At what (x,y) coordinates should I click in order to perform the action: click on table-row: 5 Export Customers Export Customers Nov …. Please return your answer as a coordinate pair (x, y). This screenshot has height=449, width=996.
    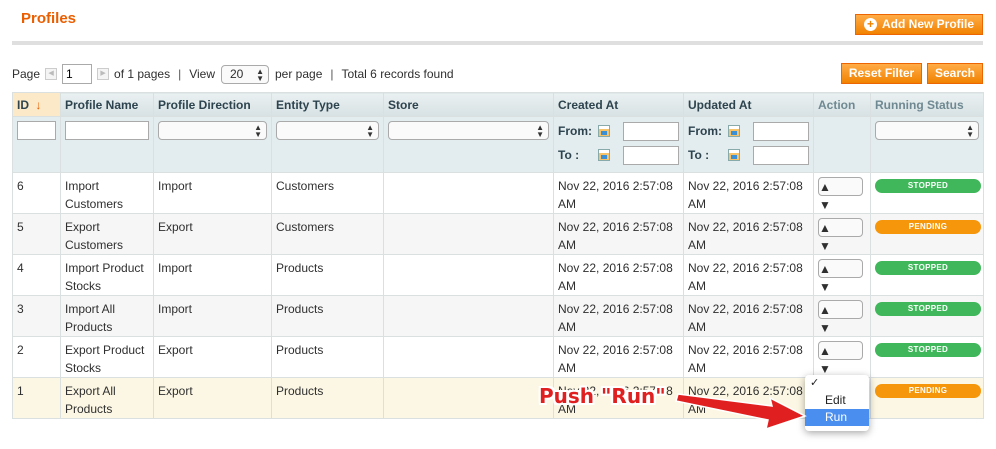
    Looking at the image, I should click on (498, 234).